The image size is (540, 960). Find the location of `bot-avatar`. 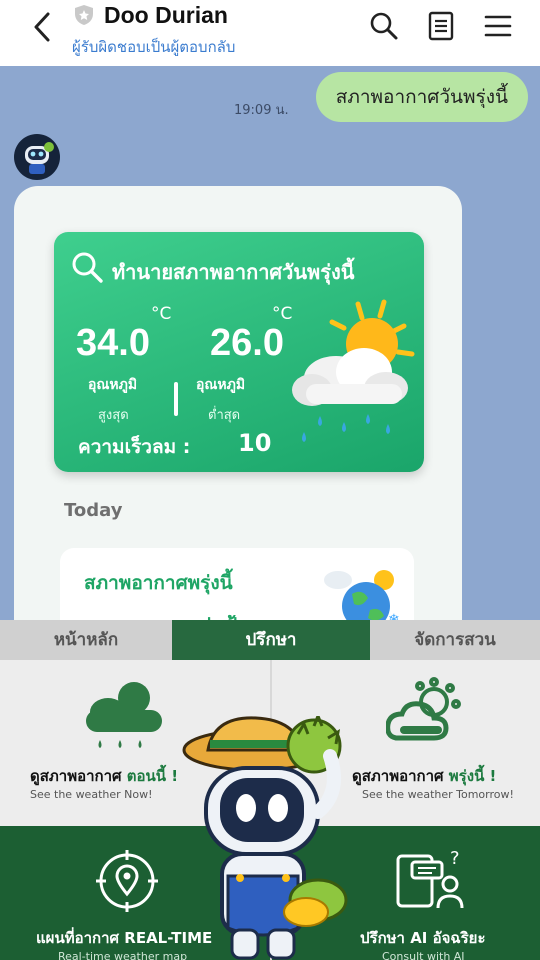

bot-avatar is located at coordinates (37, 157).